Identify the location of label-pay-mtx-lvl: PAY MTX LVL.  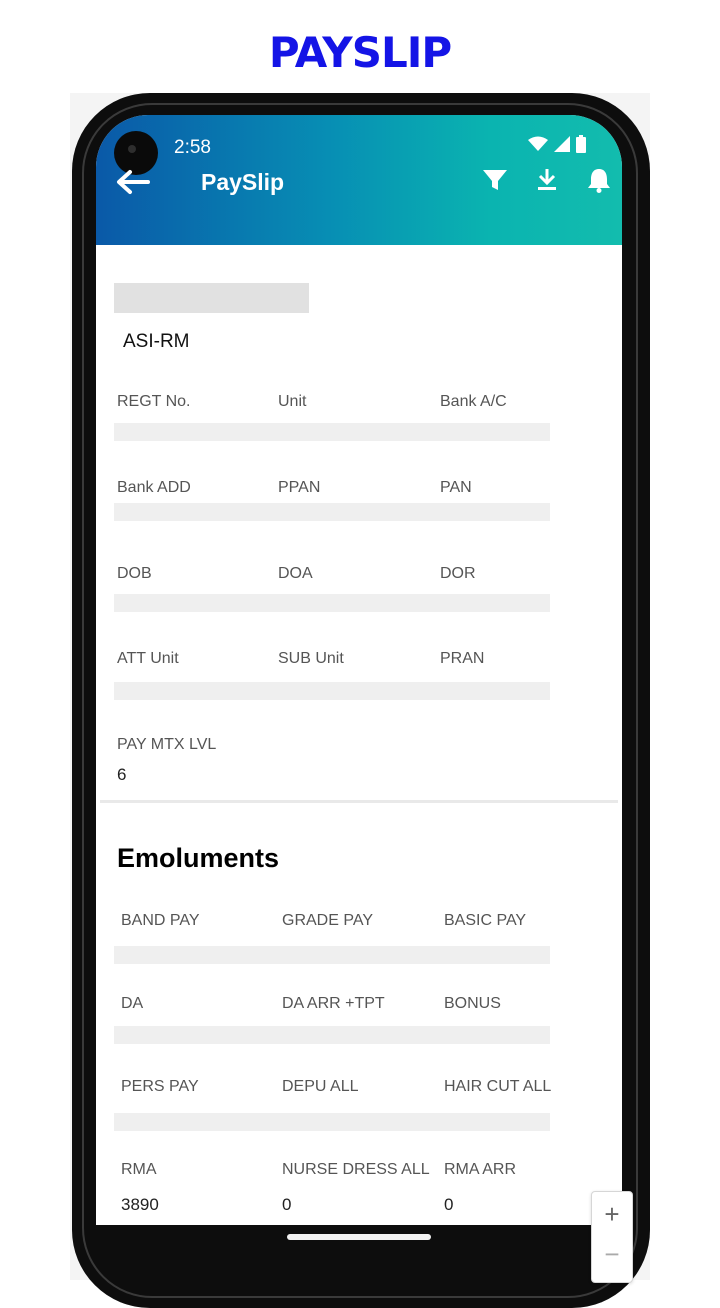
(167, 744).